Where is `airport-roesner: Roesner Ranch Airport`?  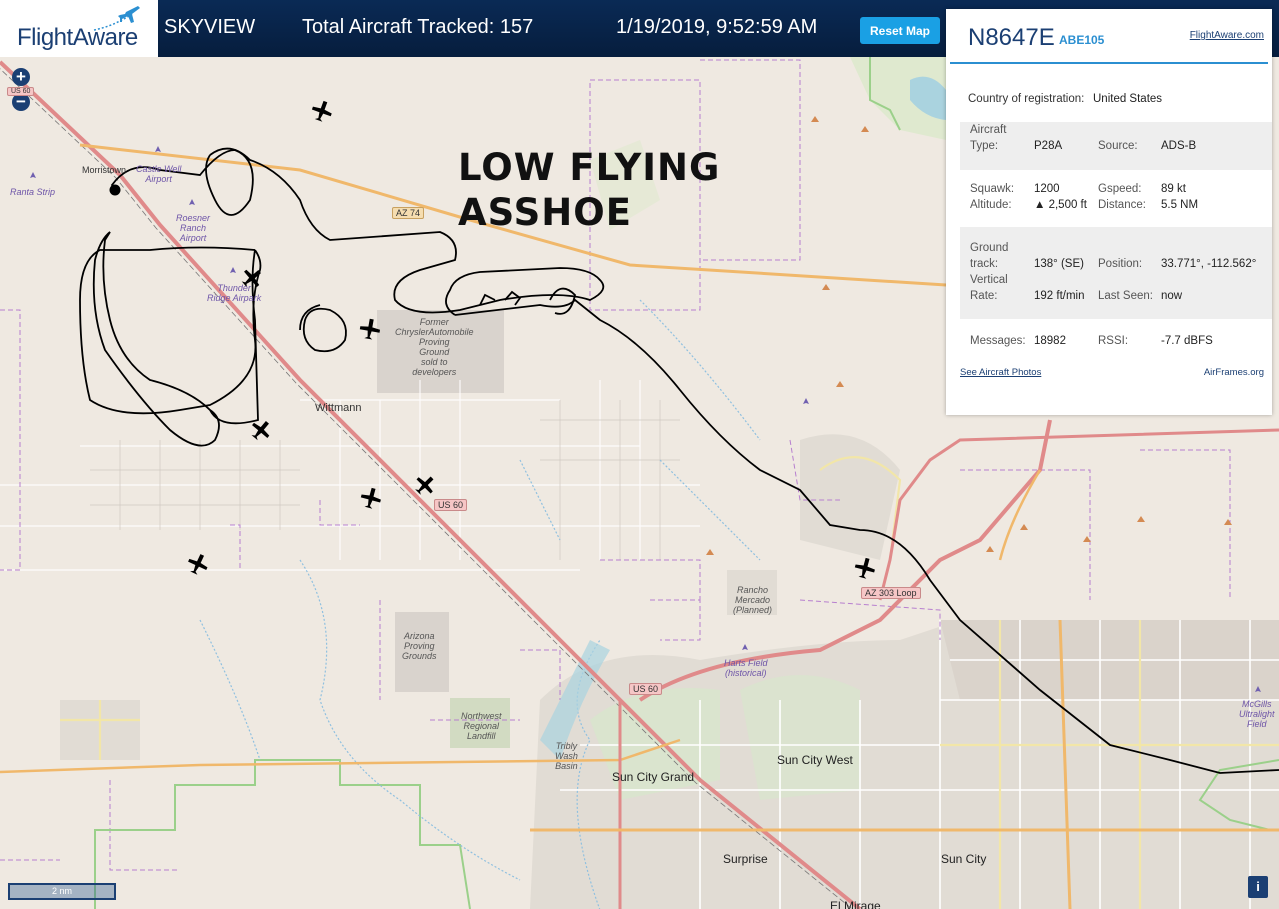 airport-roesner: Roesner Ranch Airport is located at coordinates (193, 228).